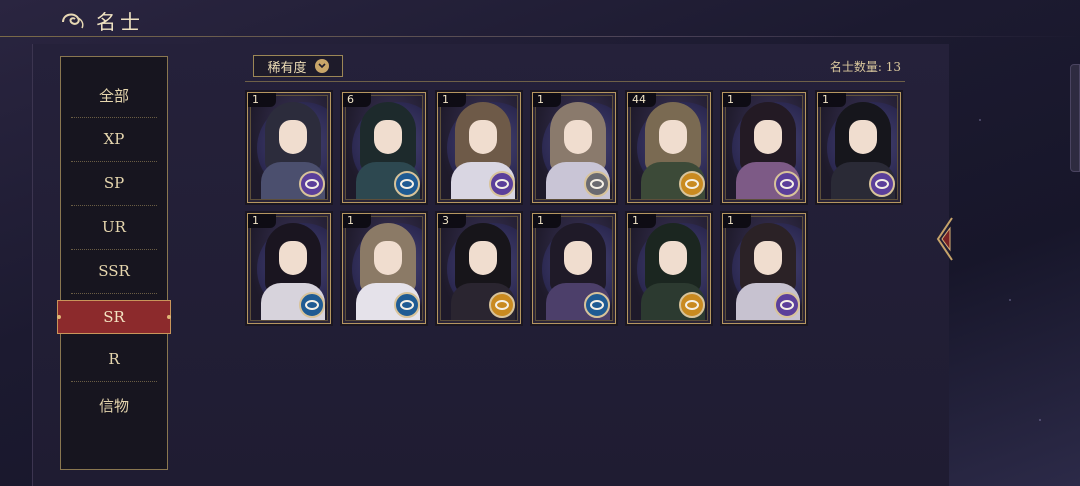 The image size is (1080, 486). What do you see at coordinates (357, 100) in the screenshot?
I see `level-badge: 6` at bounding box center [357, 100].